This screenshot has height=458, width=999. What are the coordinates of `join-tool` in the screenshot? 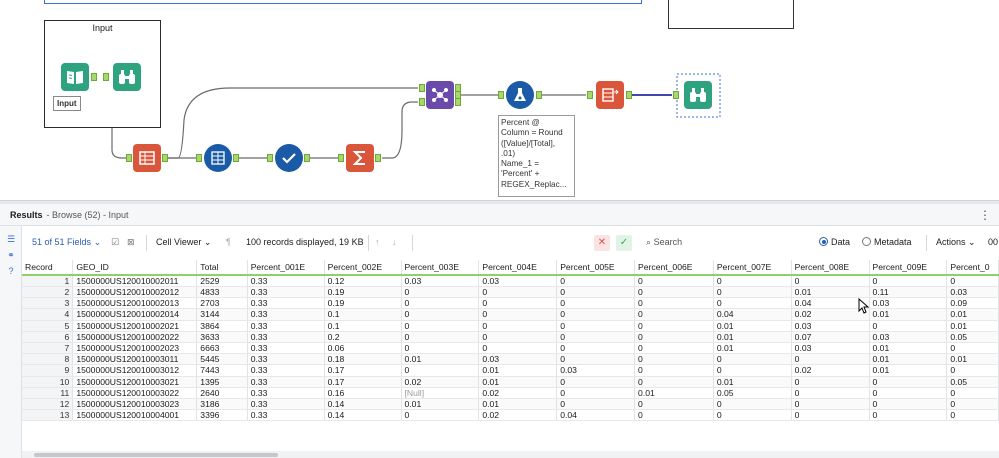 It's located at (440, 95).